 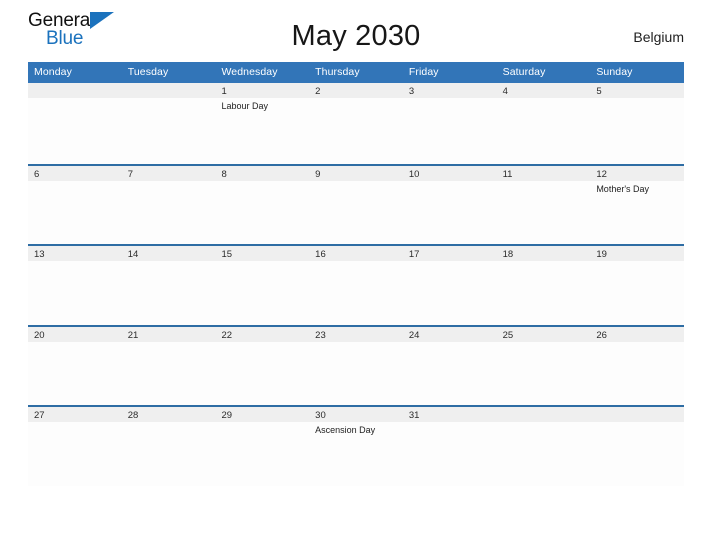 What do you see at coordinates (637, 365) in the screenshot?
I see `calendar-day-cell: 26` at bounding box center [637, 365].